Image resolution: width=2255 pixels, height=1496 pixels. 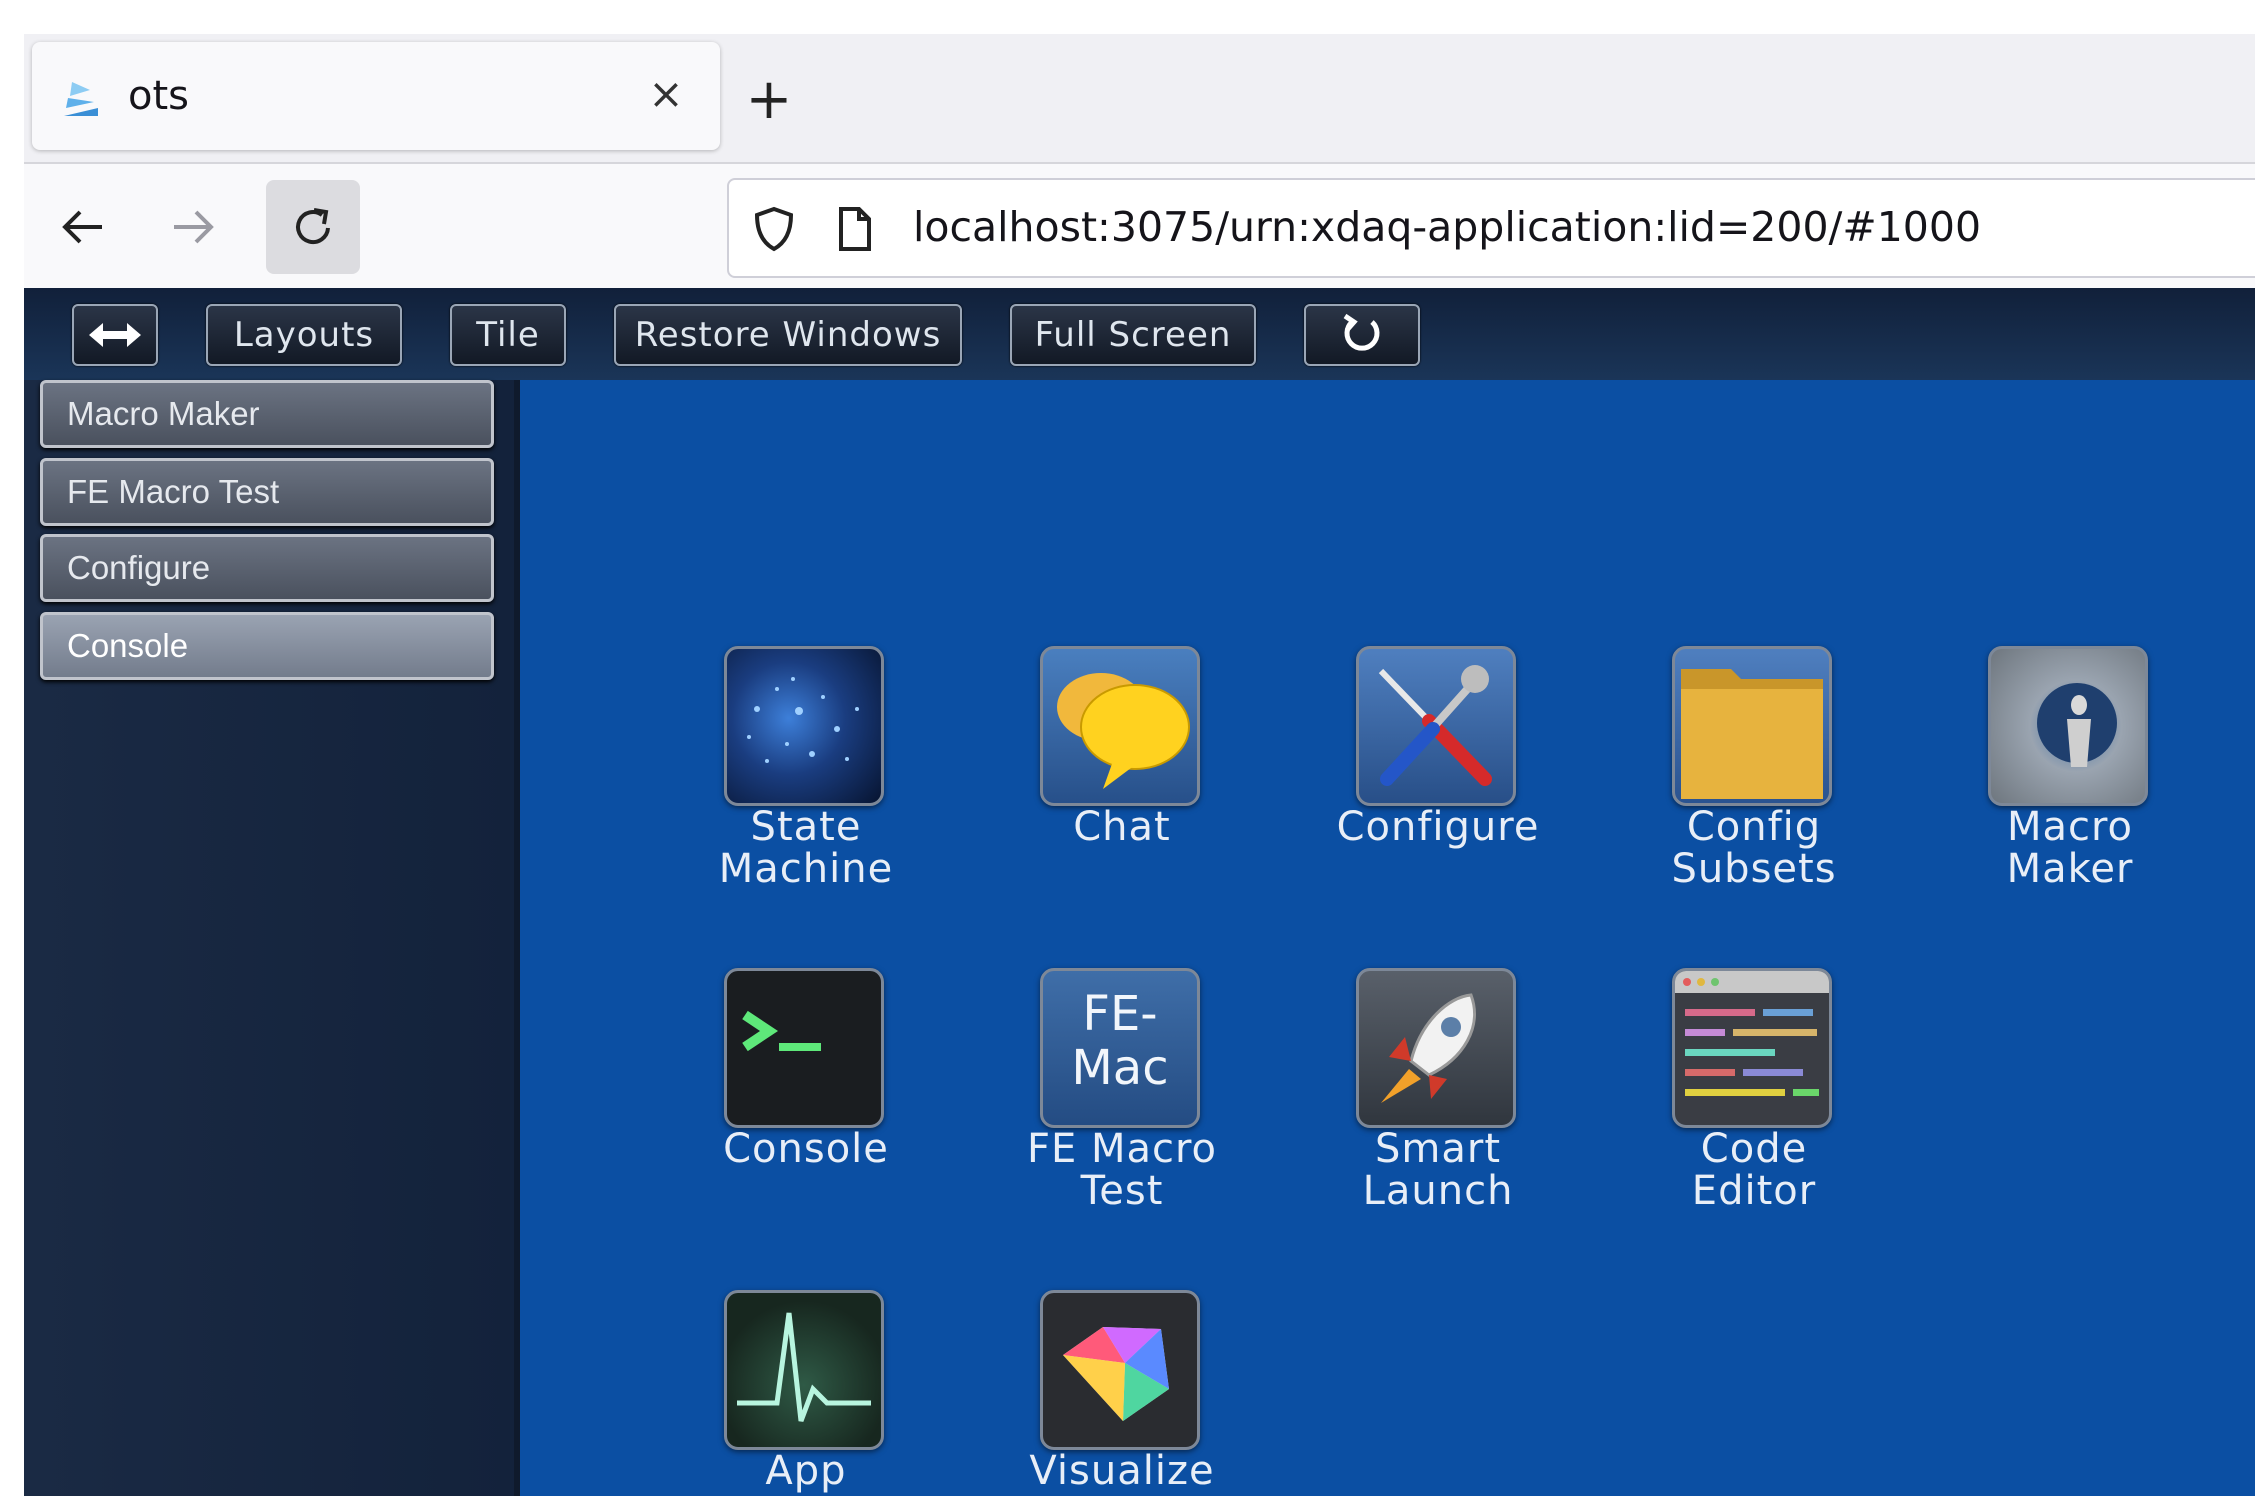 What do you see at coordinates (855, 229) in the screenshot?
I see `page-icon` at bounding box center [855, 229].